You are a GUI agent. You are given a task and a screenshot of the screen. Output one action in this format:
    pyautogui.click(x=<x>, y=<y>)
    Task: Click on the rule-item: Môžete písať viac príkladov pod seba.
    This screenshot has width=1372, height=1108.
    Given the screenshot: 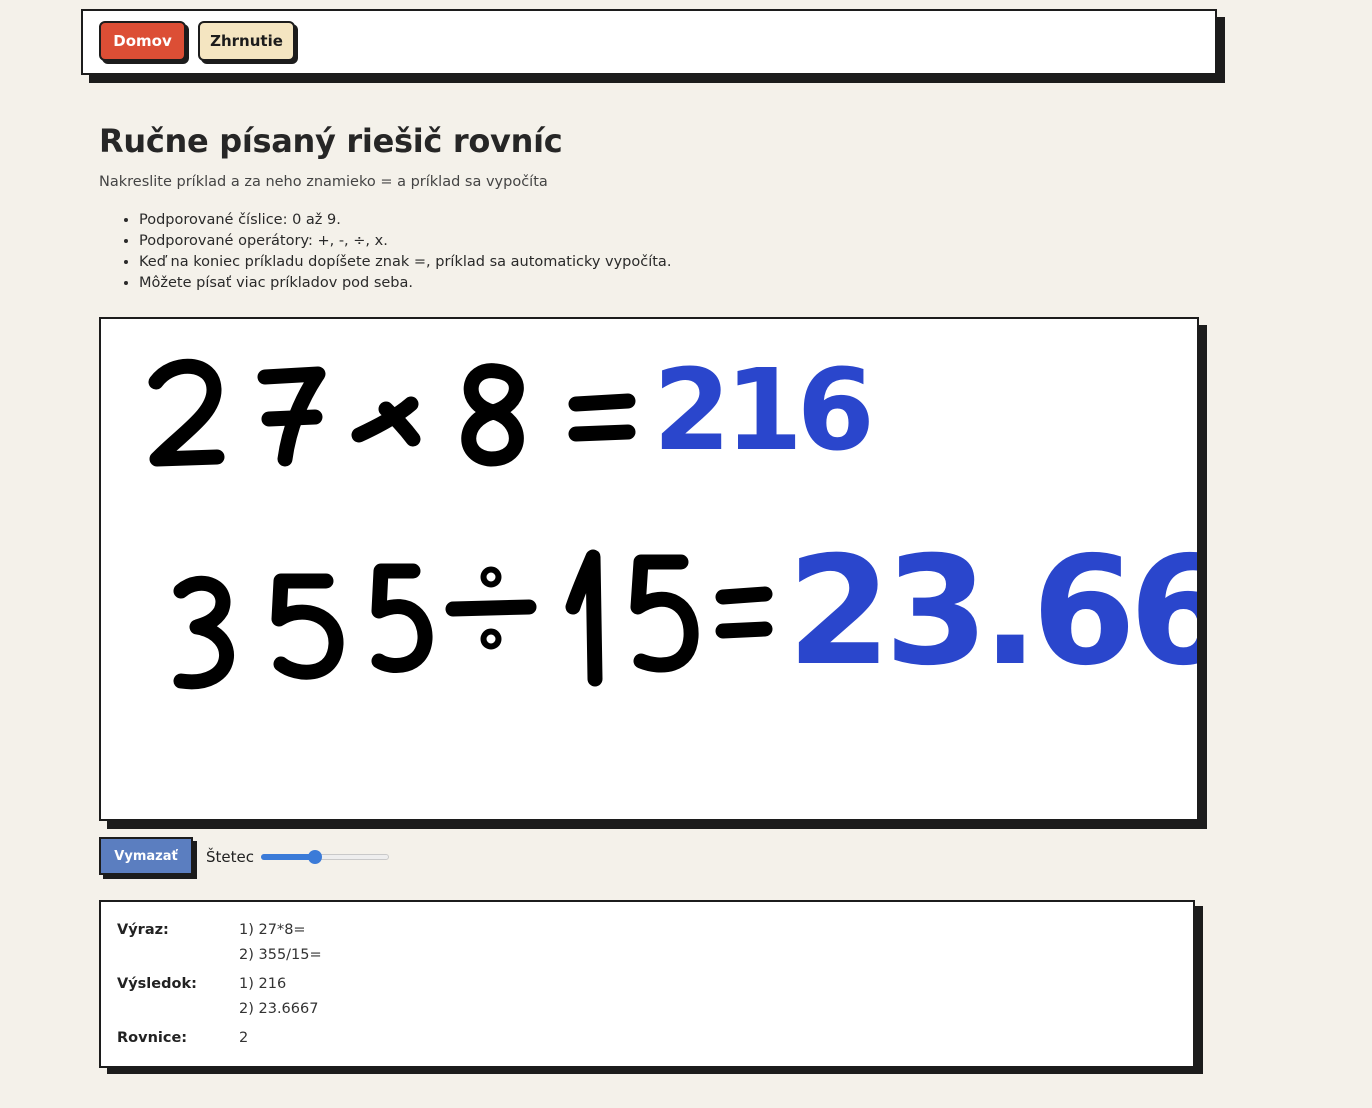 What is the action you would take?
    pyautogui.click(x=405, y=283)
    